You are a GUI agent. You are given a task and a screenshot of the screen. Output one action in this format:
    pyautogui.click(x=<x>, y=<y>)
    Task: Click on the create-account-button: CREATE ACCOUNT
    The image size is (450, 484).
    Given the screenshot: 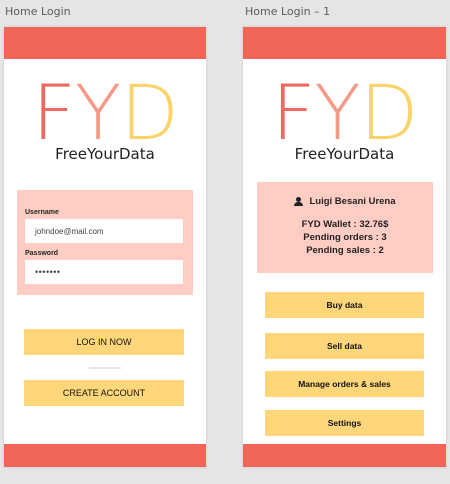 What is the action you would take?
    pyautogui.click(x=104, y=393)
    